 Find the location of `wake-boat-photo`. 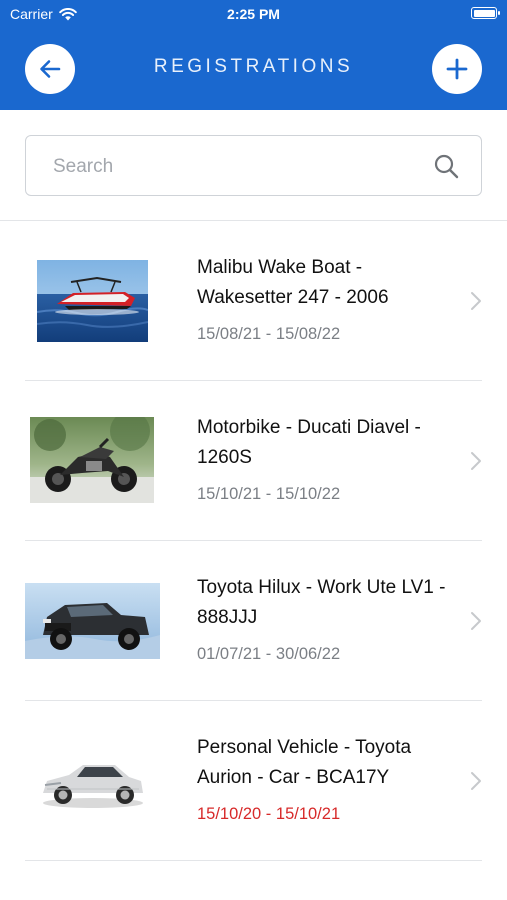

wake-boat-photo is located at coordinates (92, 301).